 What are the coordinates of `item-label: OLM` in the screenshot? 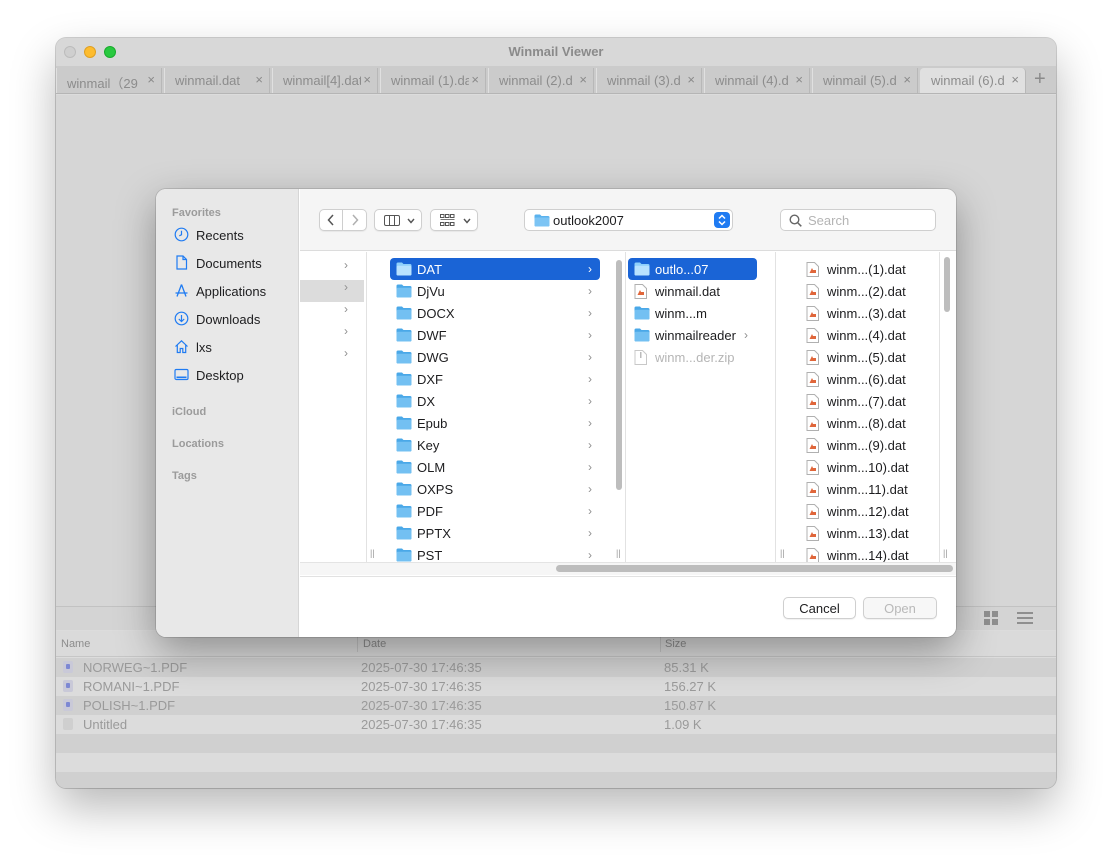 It's located at (431, 467).